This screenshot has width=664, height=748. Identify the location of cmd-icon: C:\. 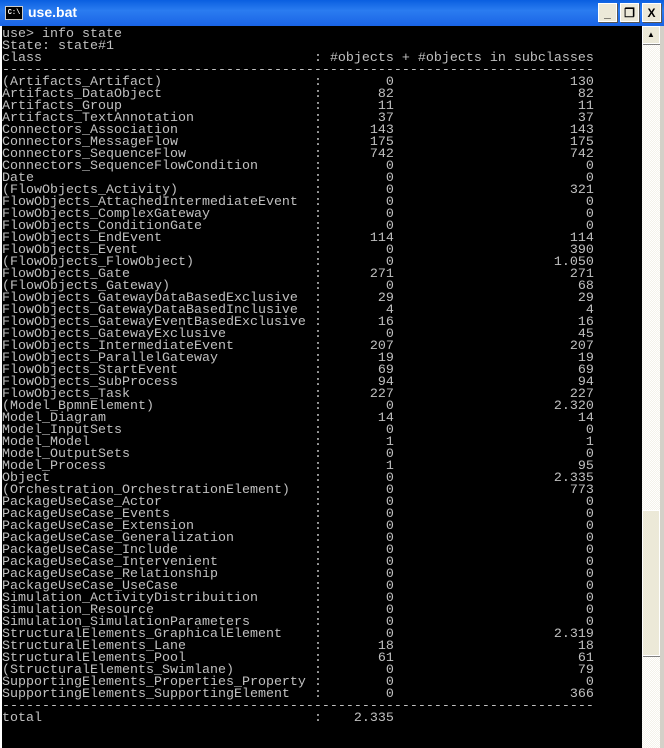
(14, 13).